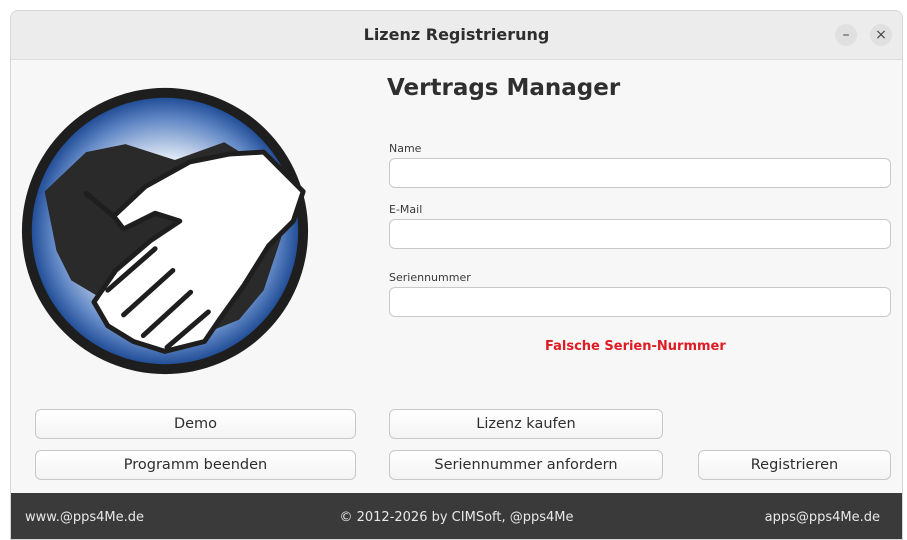 The height and width of the screenshot is (540, 907). What do you see at coordinates (405, 148) in the screenshot?
I see `name-label: Name` at bounding box center [405, 148].